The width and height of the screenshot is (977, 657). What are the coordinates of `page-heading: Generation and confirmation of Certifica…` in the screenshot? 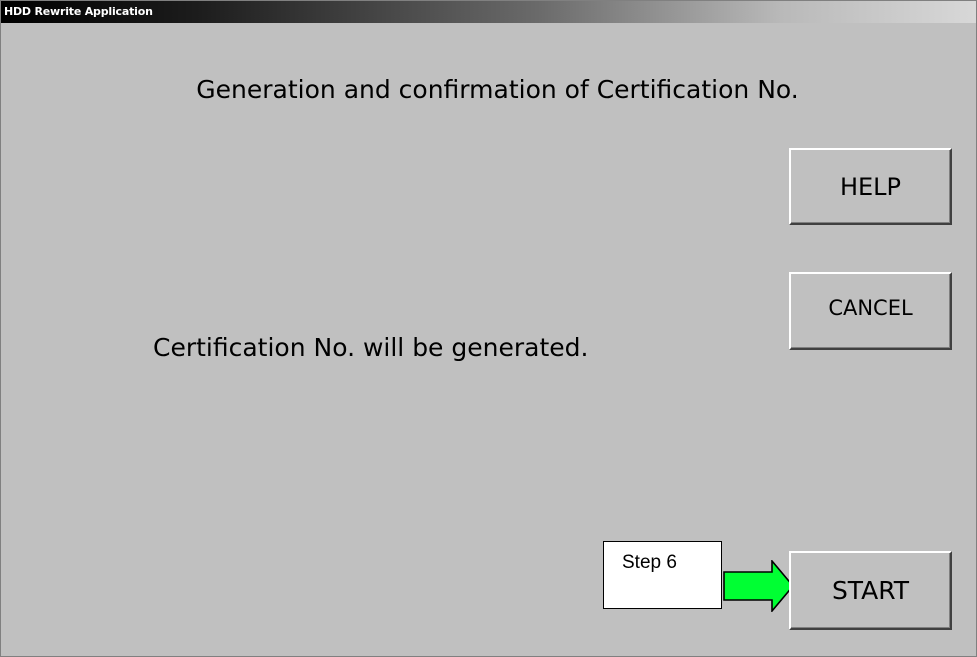 It's located at (497, 89).